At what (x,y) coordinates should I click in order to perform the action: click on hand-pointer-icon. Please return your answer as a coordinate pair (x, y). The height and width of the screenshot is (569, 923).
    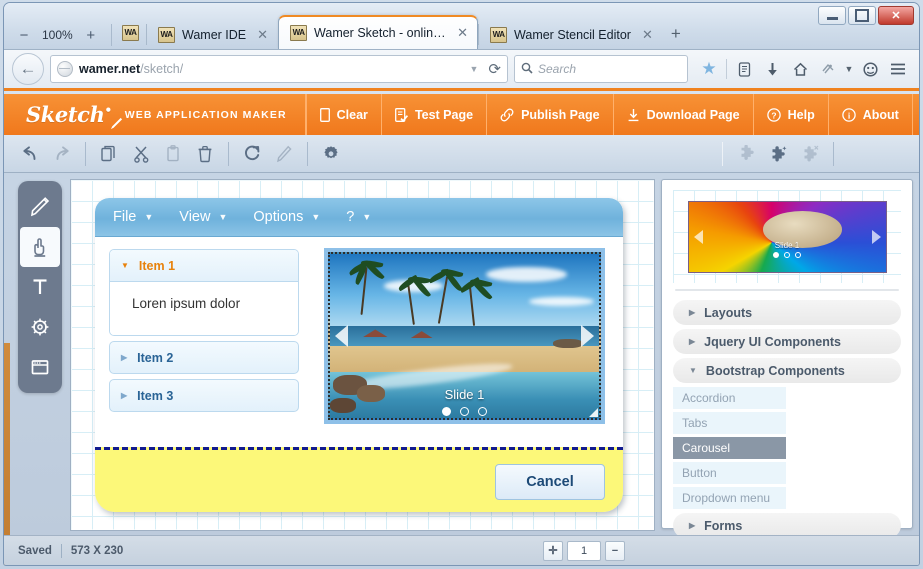
    Looking at the image, I should click on (40, 247).